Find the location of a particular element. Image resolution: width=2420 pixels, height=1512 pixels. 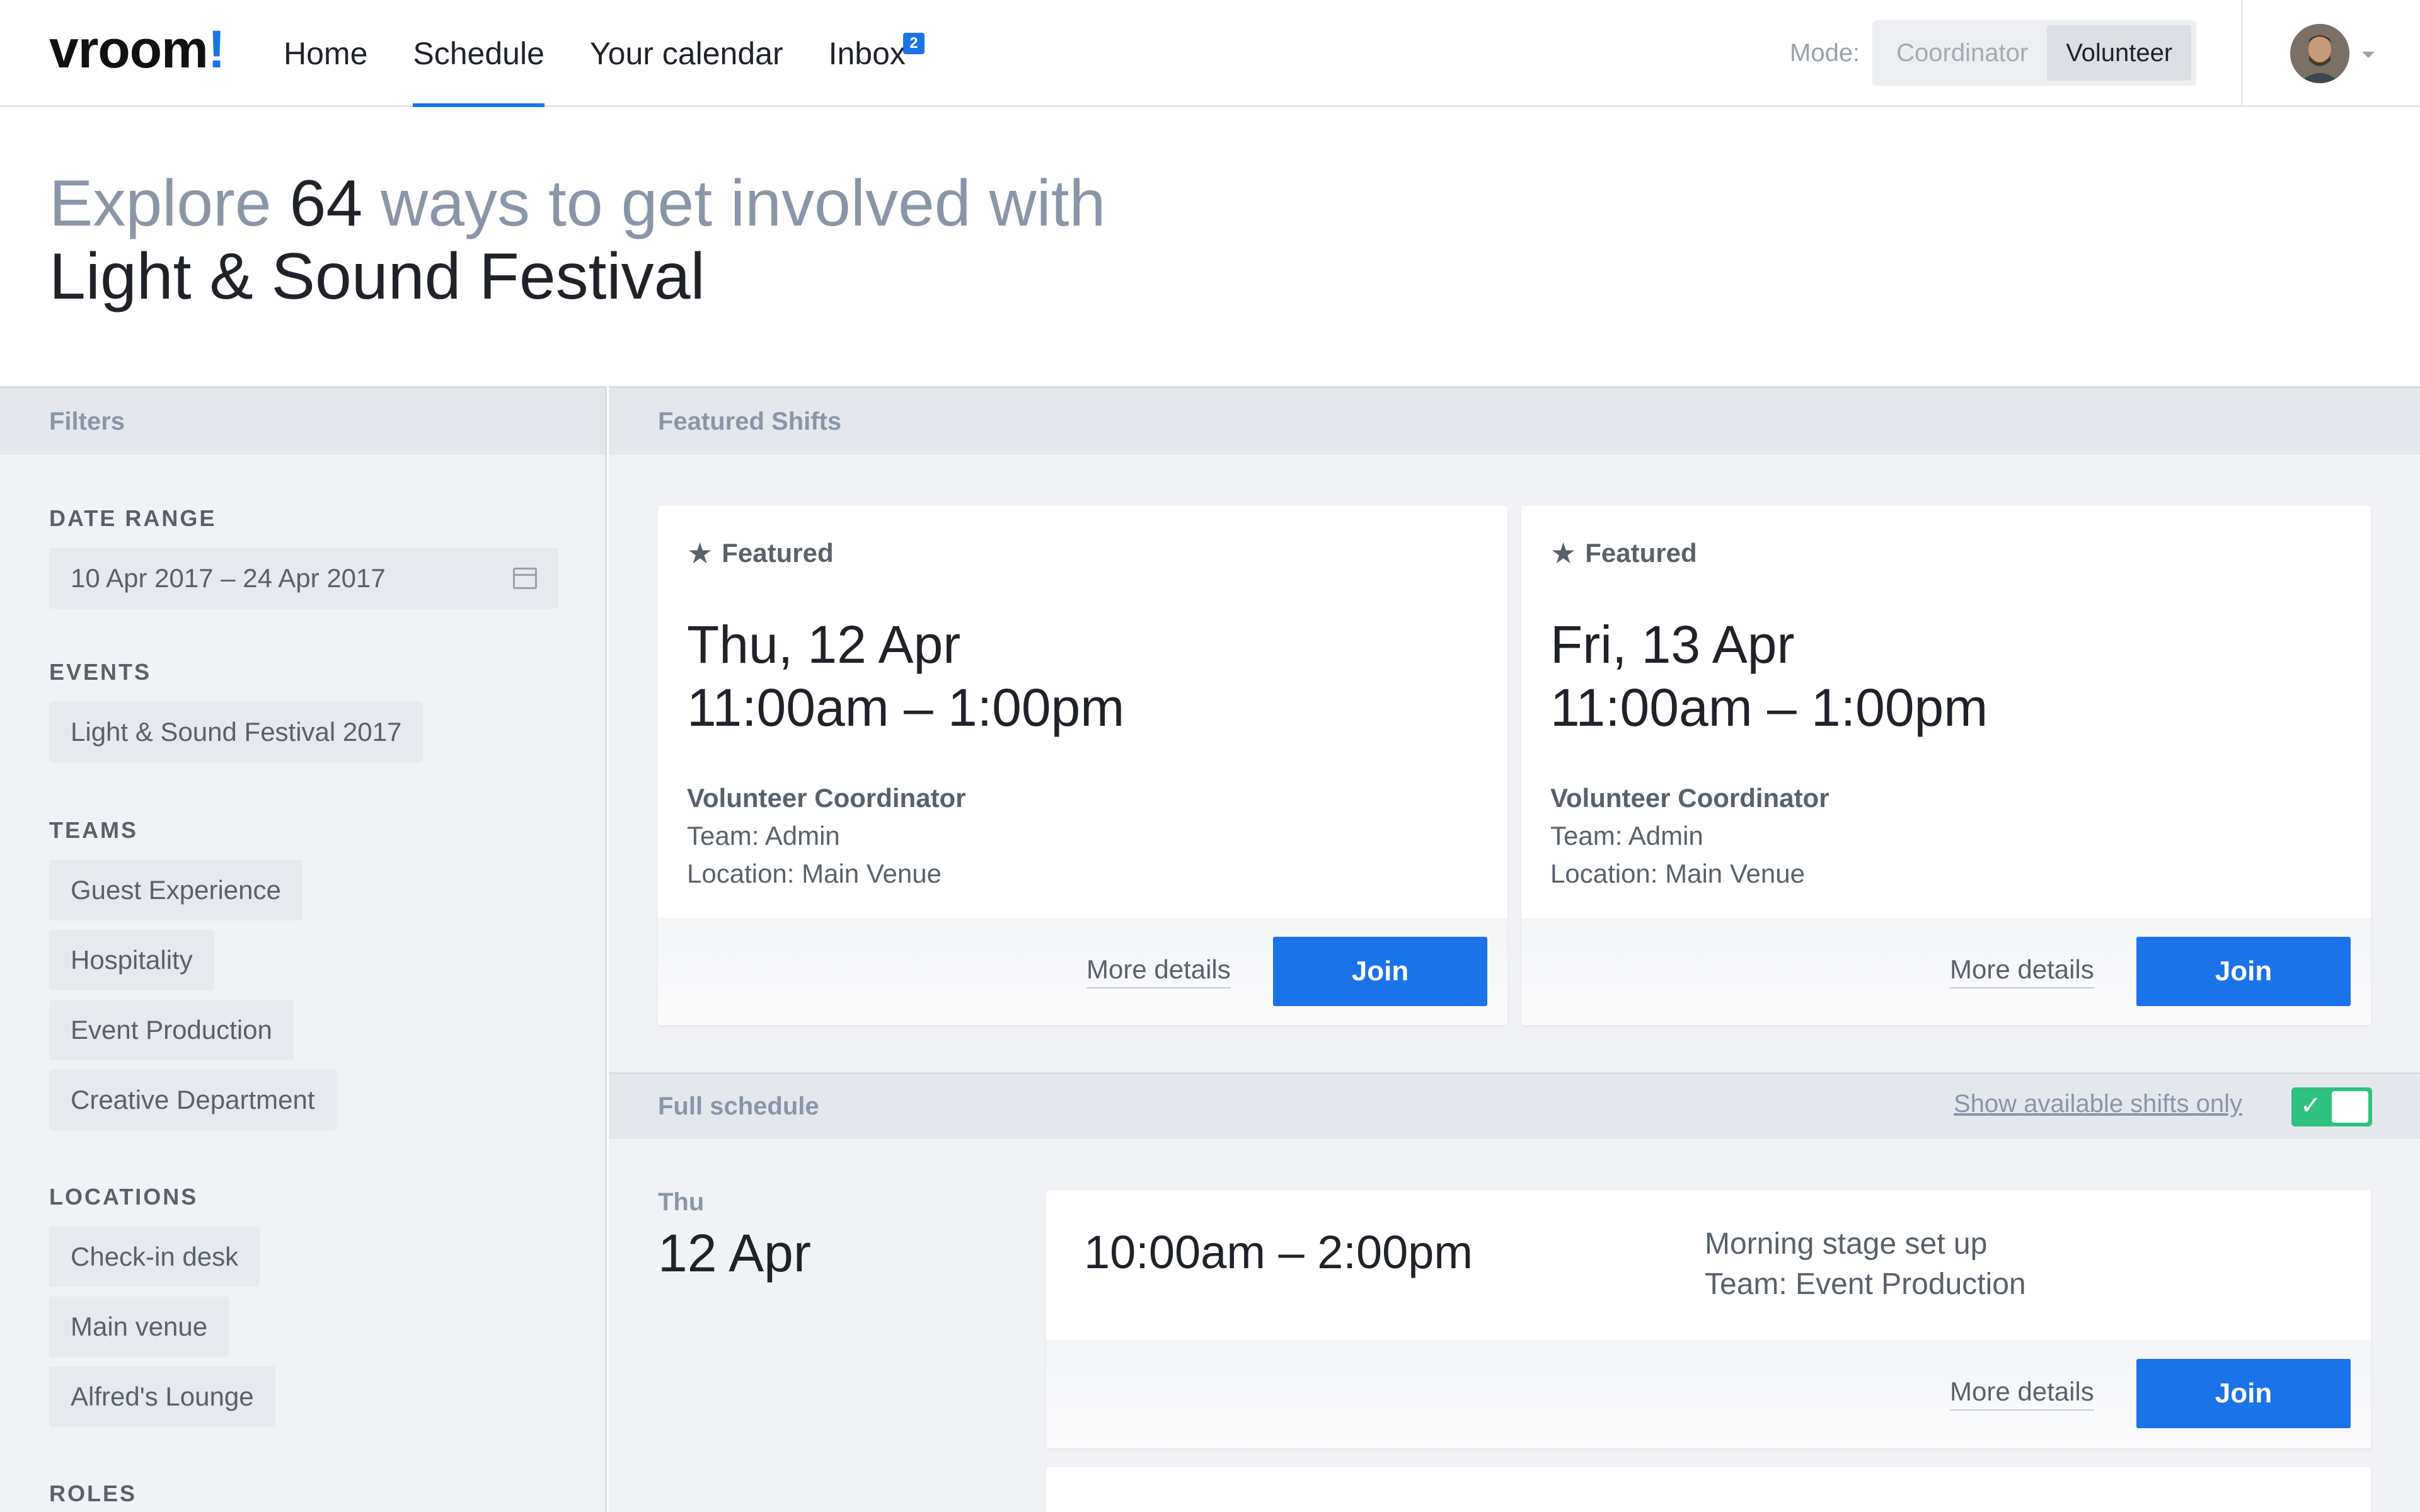

day-date: 12 Apr is located at coordinates (734, 1253).